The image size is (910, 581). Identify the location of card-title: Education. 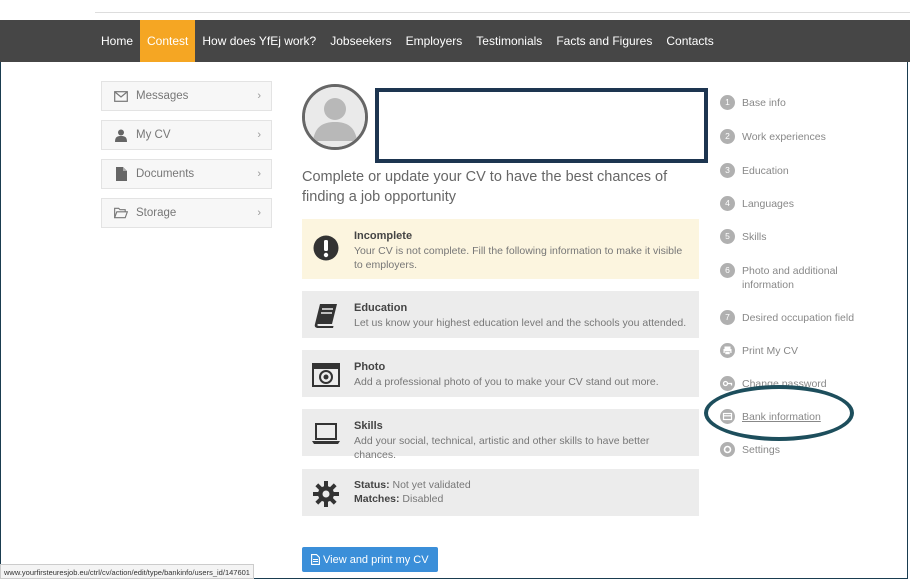
(381, 308).